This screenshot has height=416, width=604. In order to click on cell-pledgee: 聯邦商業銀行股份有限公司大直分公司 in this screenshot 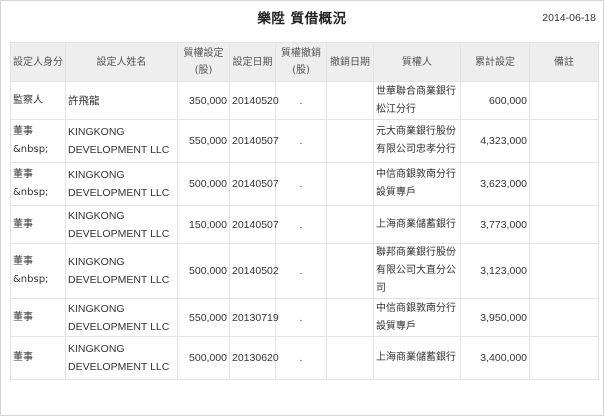, I will do `click(417, 271)`.